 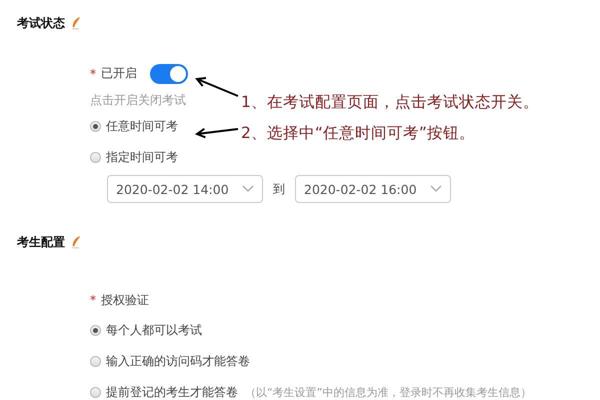 I want to click on option-label: 提前登记的考生才能答卷, so click(x=172, y=392).